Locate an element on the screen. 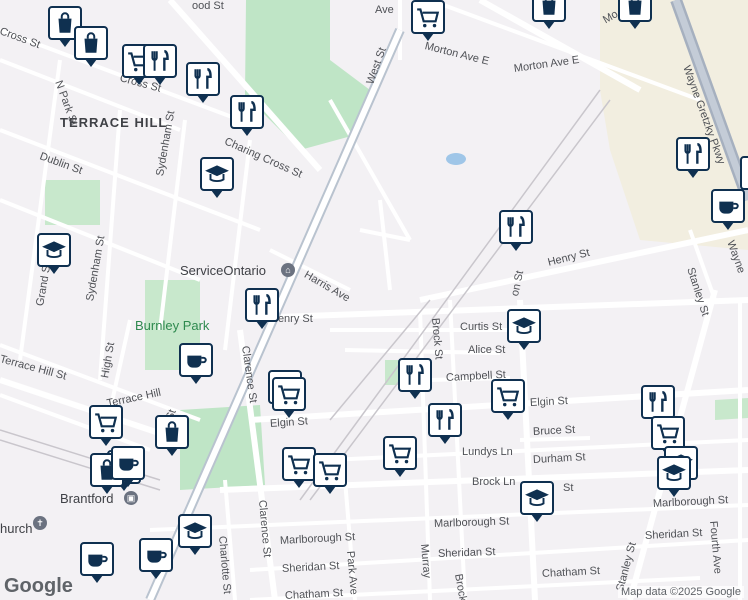 The image size is (748, 600). church-icon: ✝ is located at coordinates (40, 523).